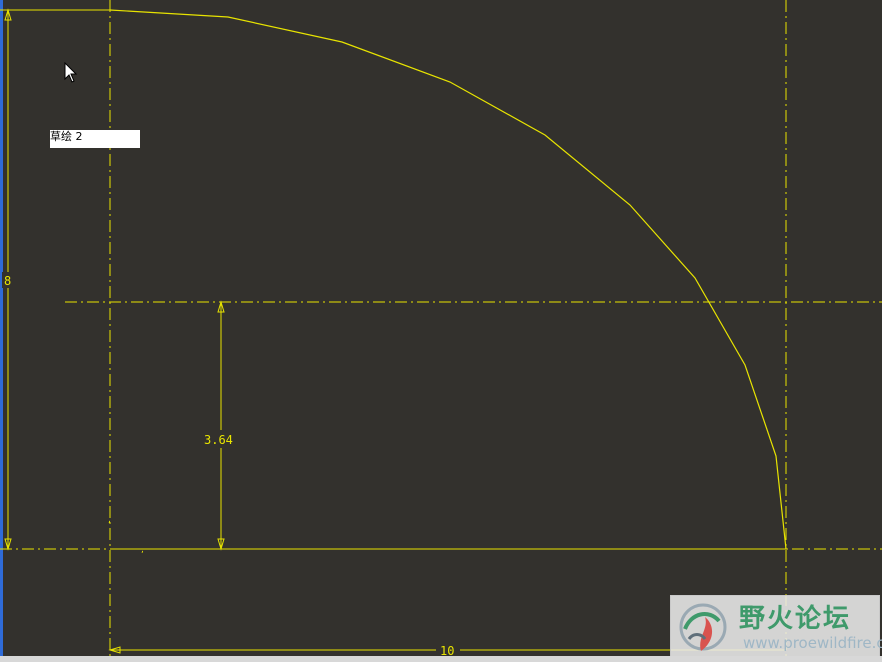 The height and width of the screenshot is (662, 882). Describe the element at coordinates (1, 331) in the screenshot. I see `left-window-border` at that location.